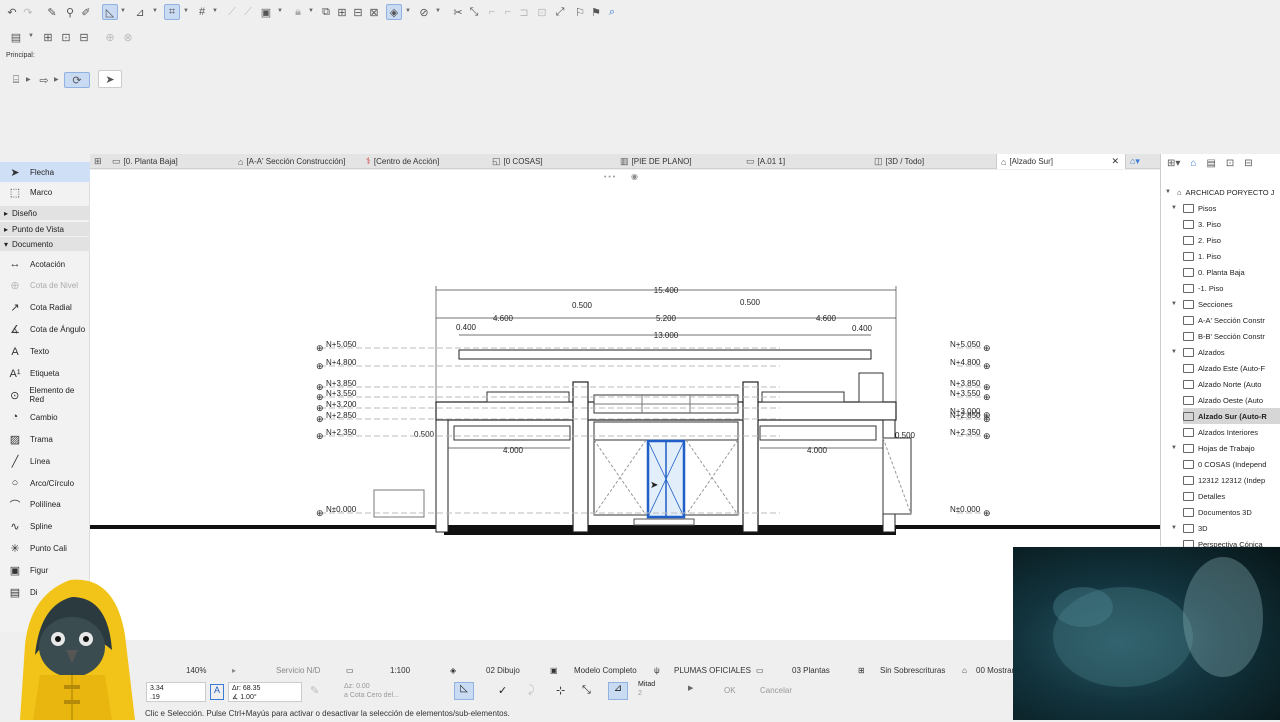  What do you see at coordinates (1225, 496) in the screenshot?
I see `navigator-item: Detalles` at bounding box center [1225, 496].